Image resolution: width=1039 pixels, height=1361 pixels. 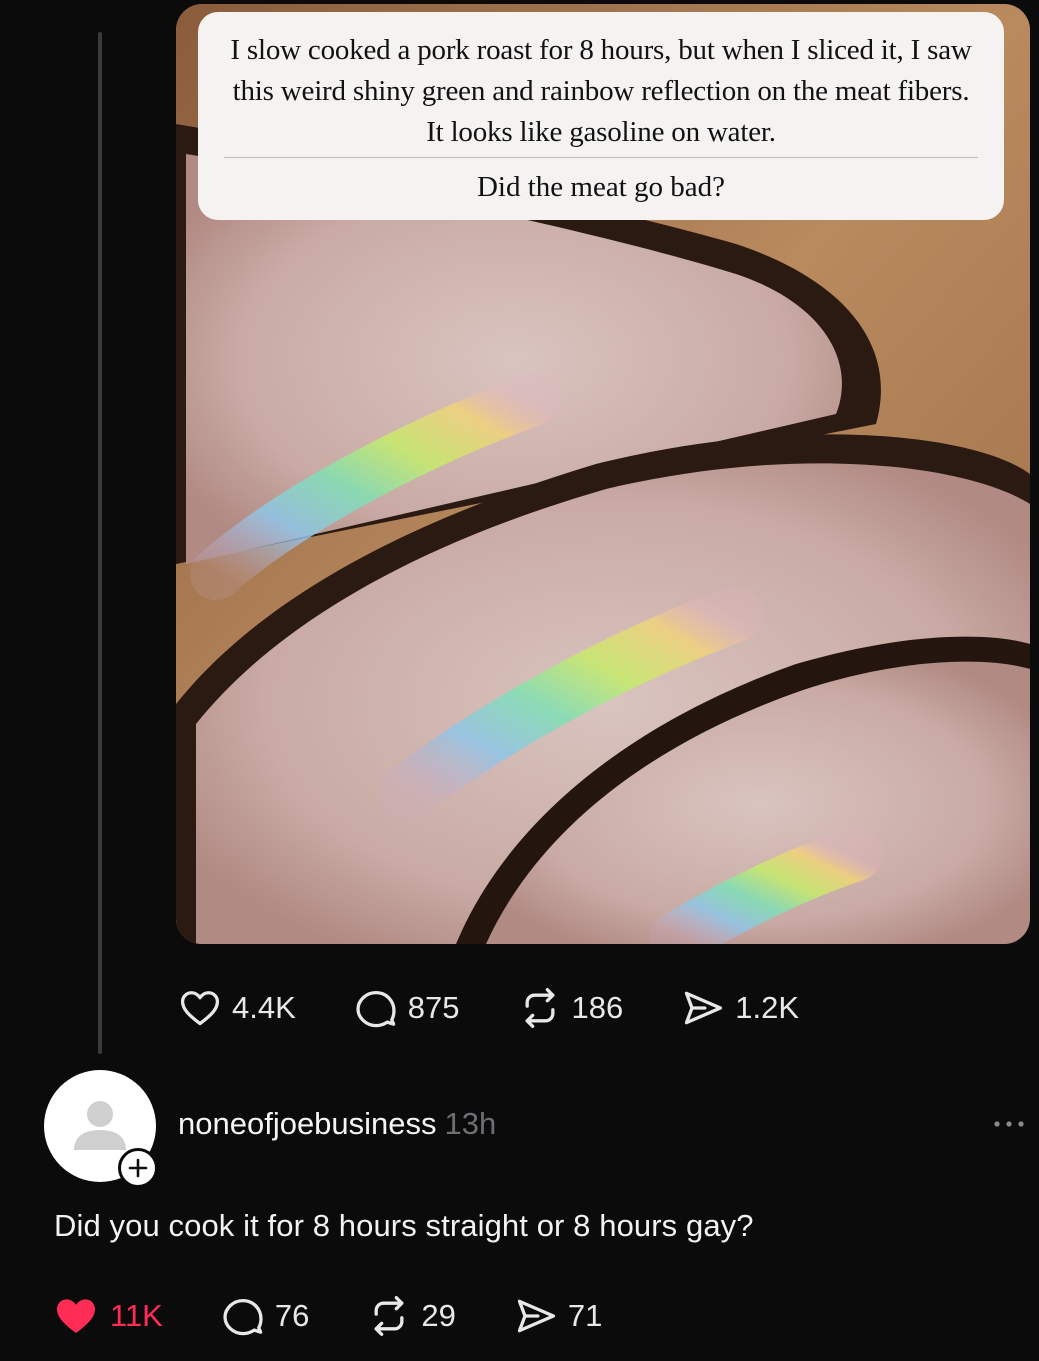 What do you see at coordinates (292, 1315) in the screenshot?
I see `reply-comment-count: 76` at bounding box center [292, 1315].